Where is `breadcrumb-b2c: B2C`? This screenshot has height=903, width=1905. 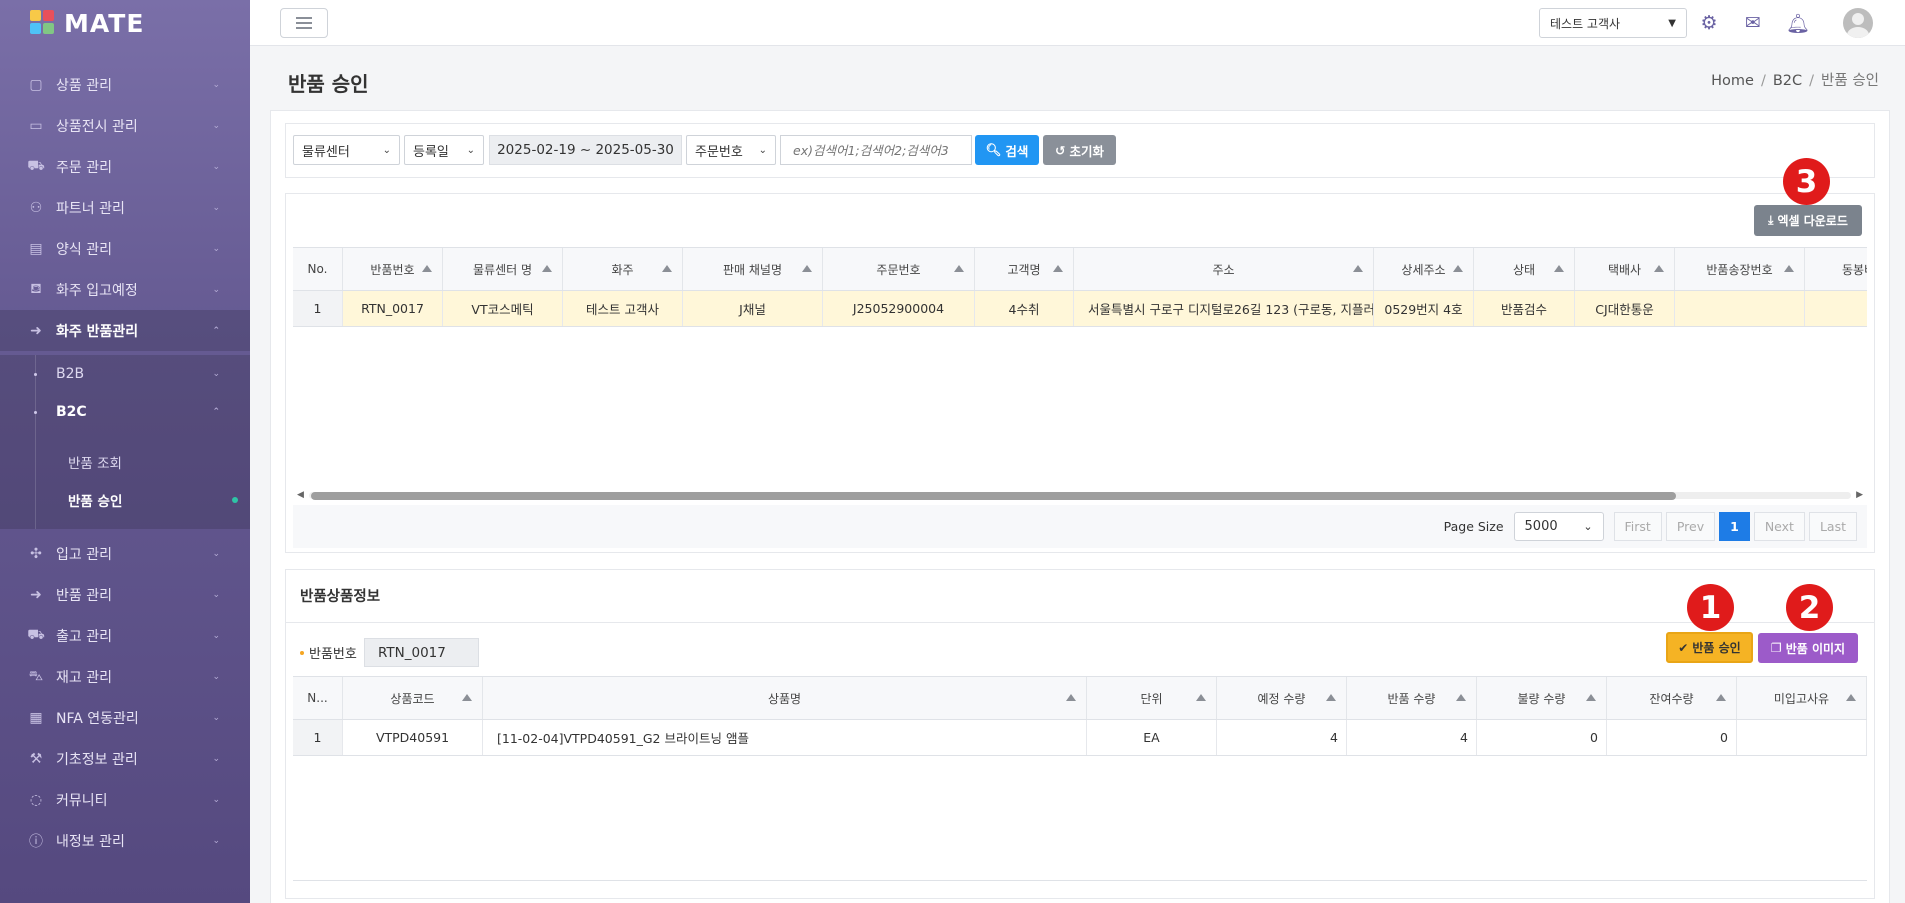 breadcrumb-b2c: B2C is located at coordinates (1787, 81).